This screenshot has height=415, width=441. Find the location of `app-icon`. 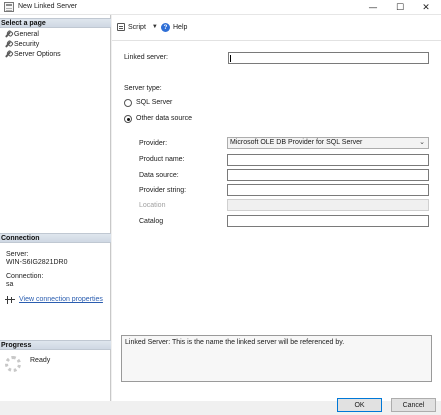

app-icon is located at coordinates (9, 7).